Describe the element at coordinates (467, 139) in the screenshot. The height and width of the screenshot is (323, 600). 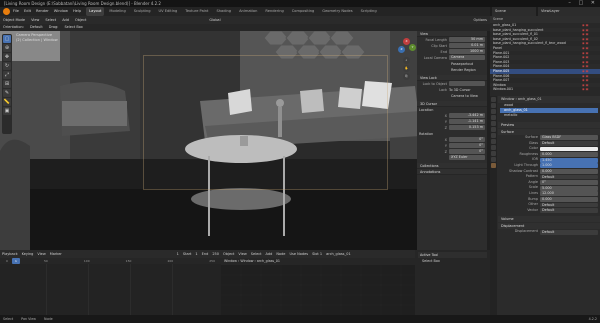
I see `cursor-rot-x-field: 0°` at that location.